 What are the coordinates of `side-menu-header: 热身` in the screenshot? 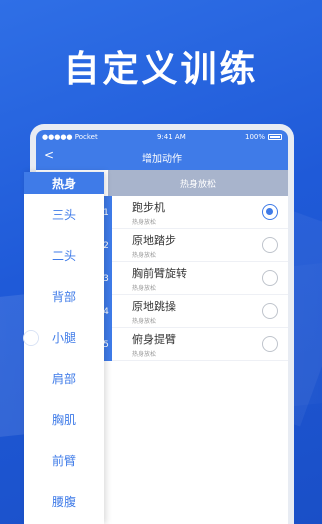 It's located at (64, 183).